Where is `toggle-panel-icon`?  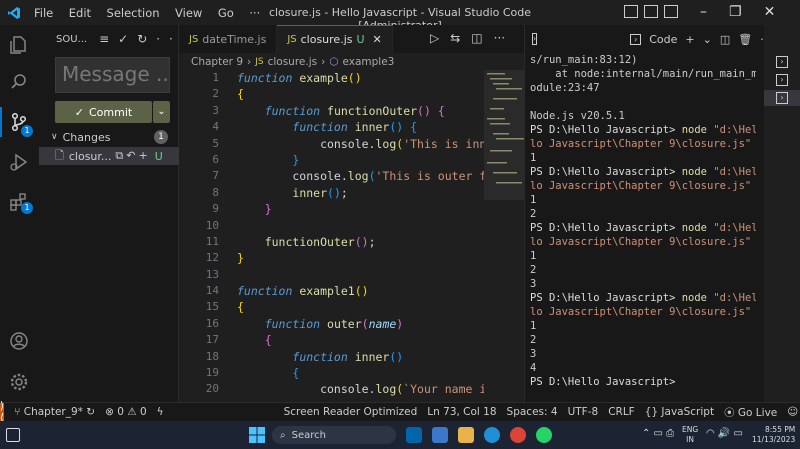 toggle-panel-icon is located at coordinates (651, 11).